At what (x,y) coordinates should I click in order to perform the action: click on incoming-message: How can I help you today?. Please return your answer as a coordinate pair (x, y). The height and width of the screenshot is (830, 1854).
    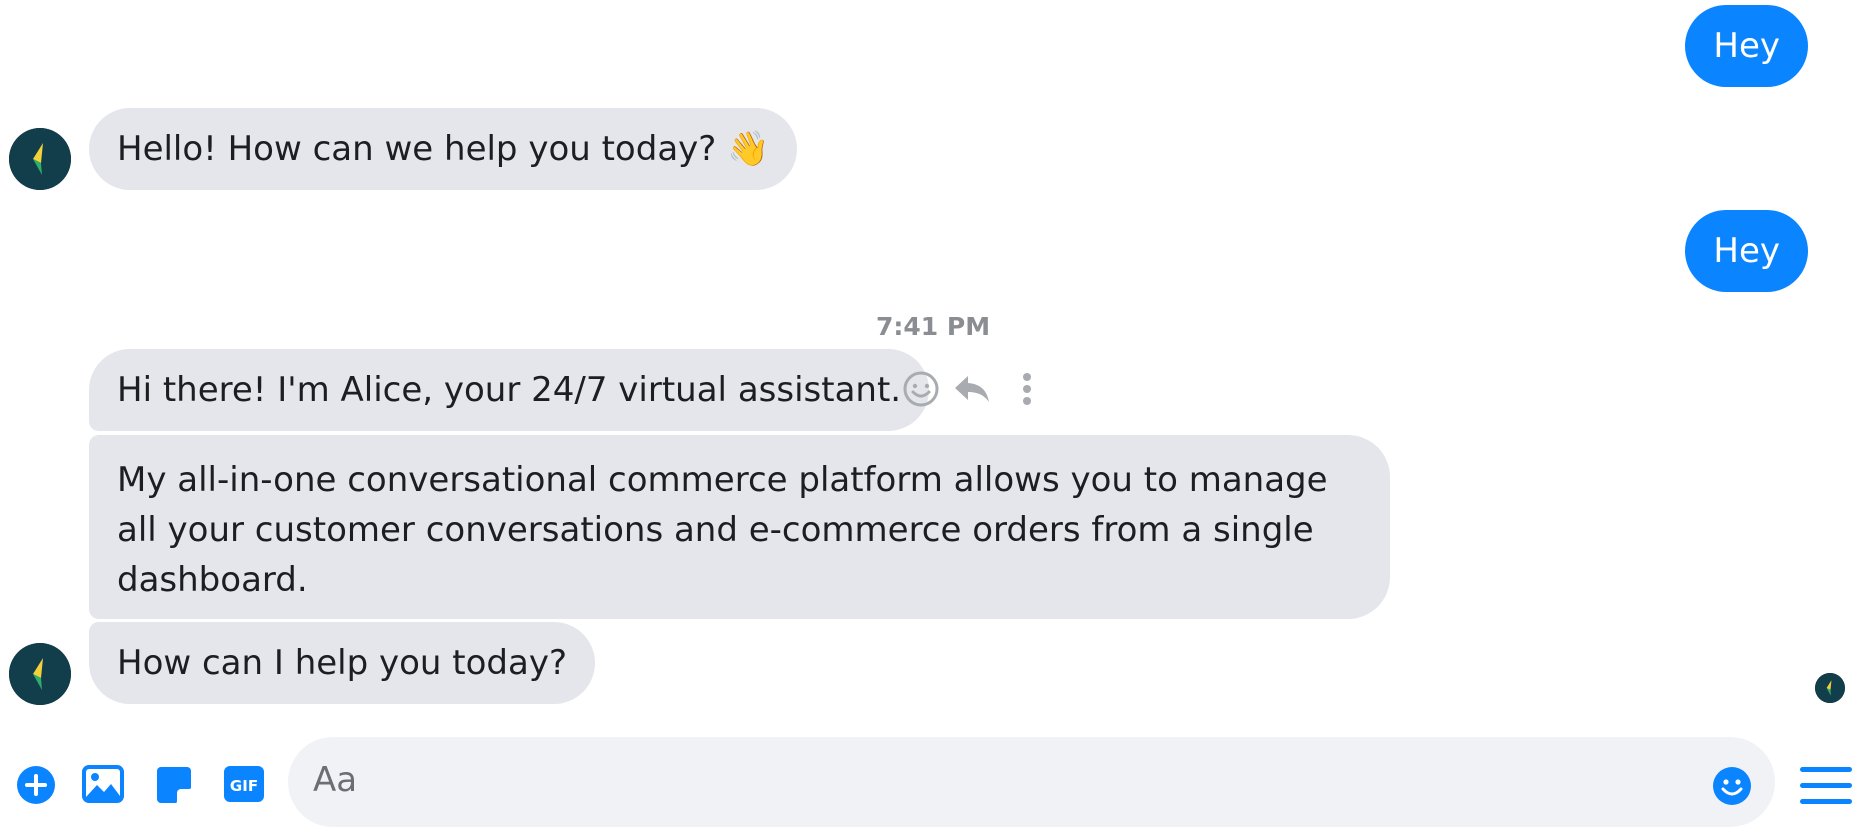
    Looking at the image, I should click on (342, 663).